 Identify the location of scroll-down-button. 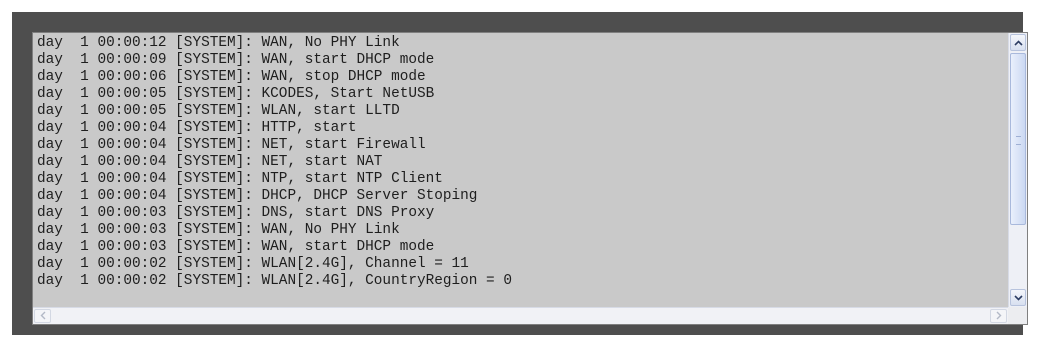
(1018, 297).